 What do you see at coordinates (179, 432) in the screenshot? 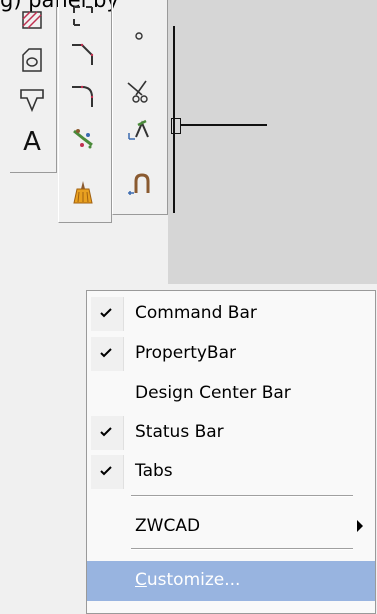
I see `menu-item-label: Status Bar` at bounding box center [179, 432].